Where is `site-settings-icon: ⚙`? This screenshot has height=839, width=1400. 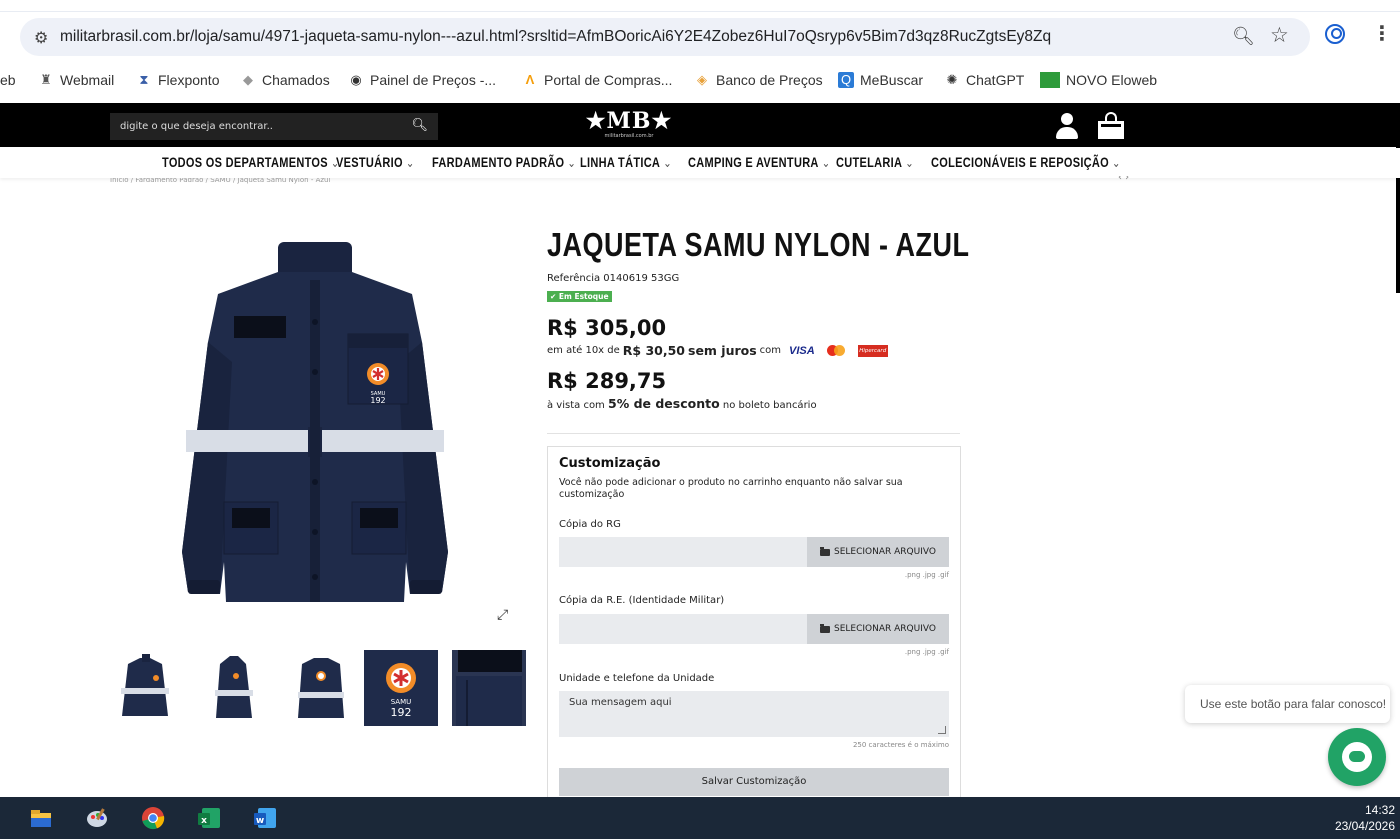 site-settings-icon: ⚙ is located at coordinates (47, 37).